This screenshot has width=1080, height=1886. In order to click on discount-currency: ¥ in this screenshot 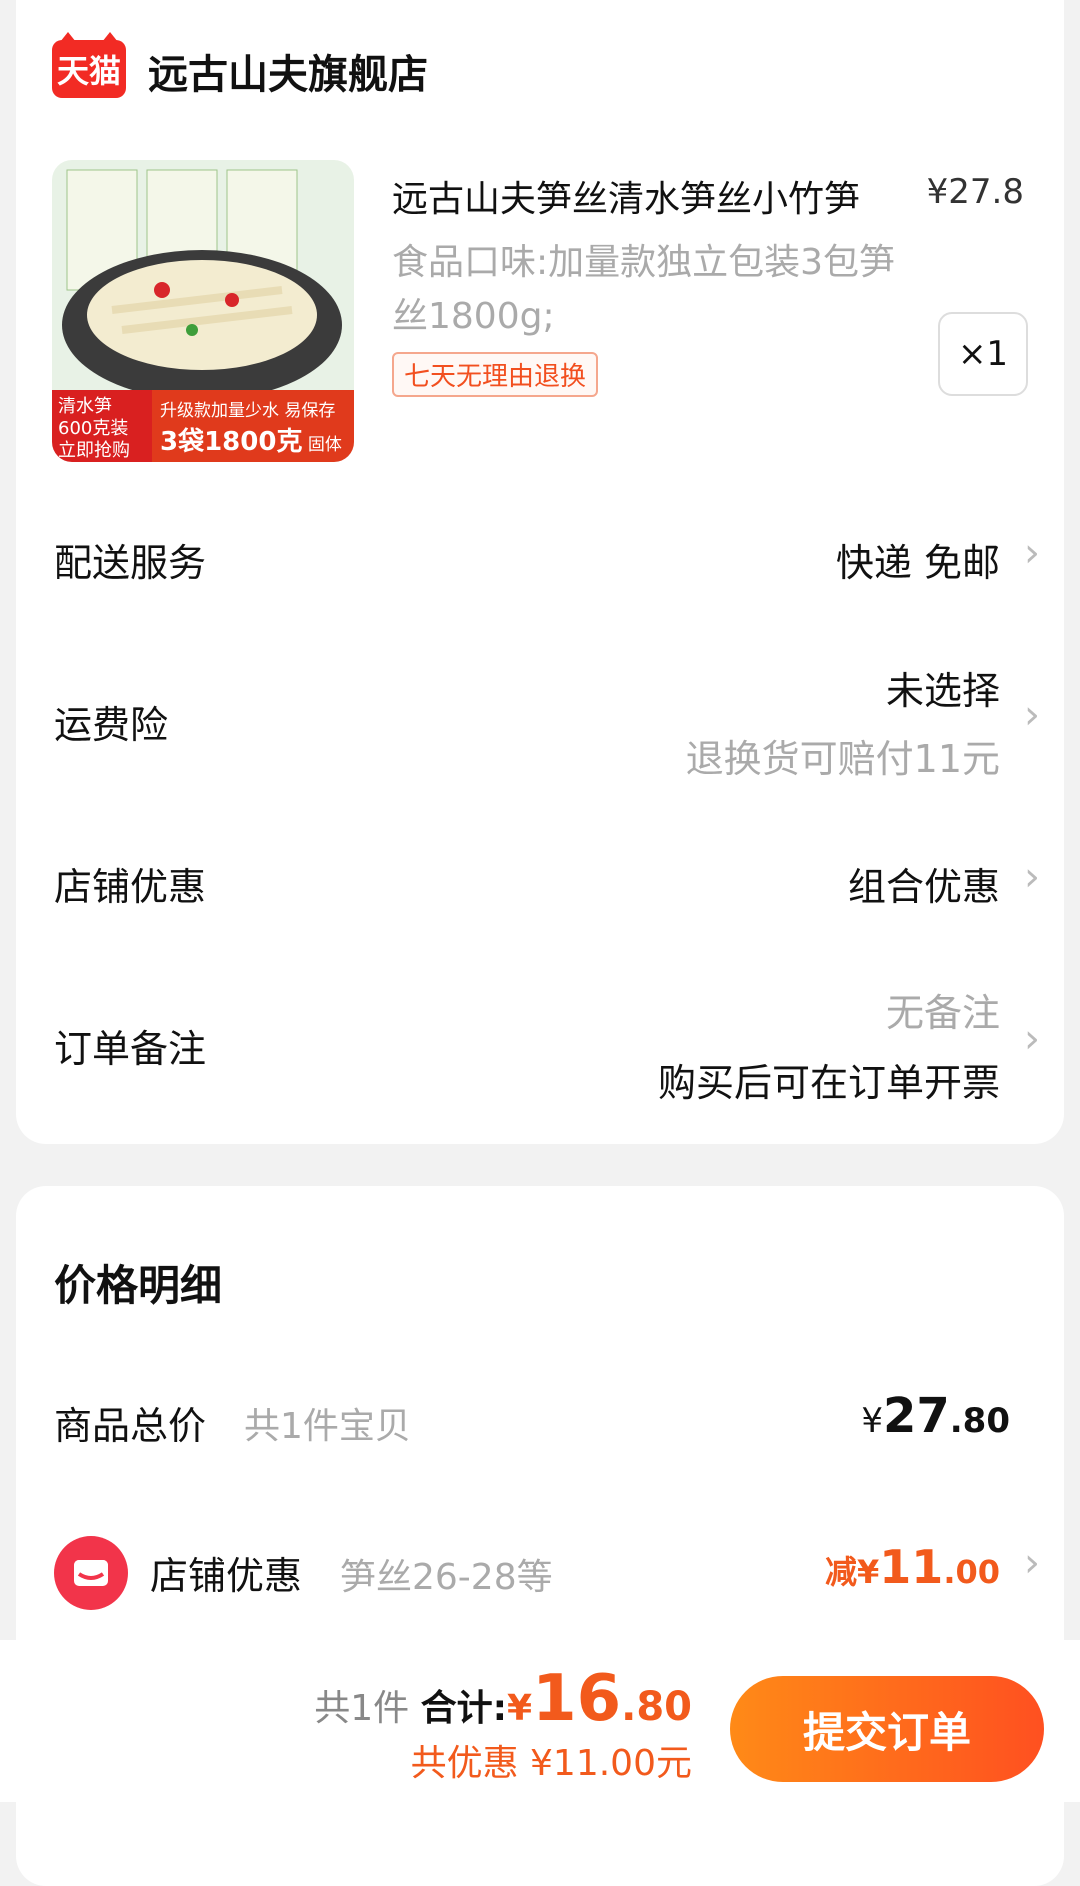, I will do `click(868, 1572)`.